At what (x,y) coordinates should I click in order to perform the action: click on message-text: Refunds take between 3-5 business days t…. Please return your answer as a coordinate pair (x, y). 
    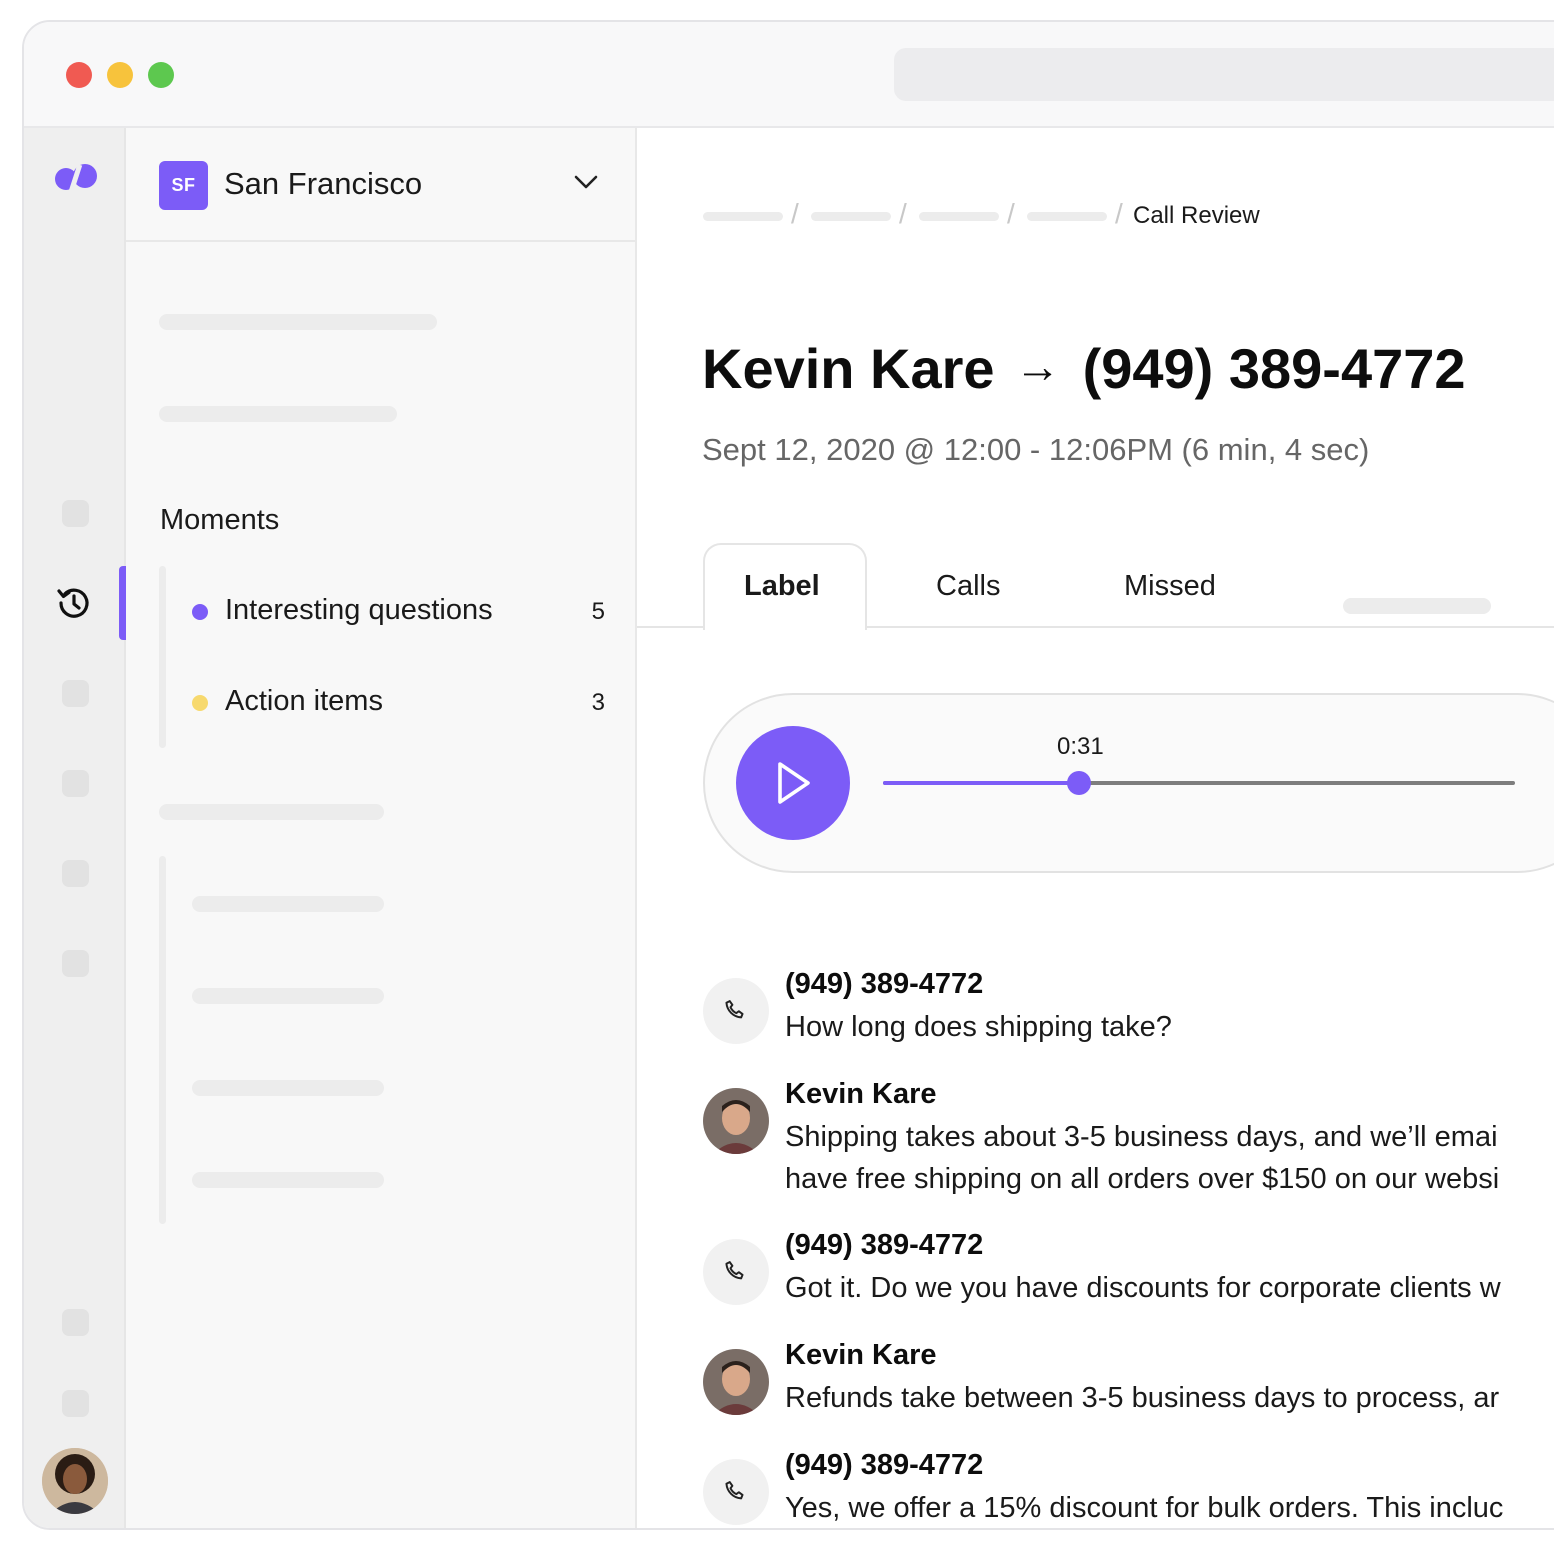
    Looking at the image, I should click on (1142, 1398).